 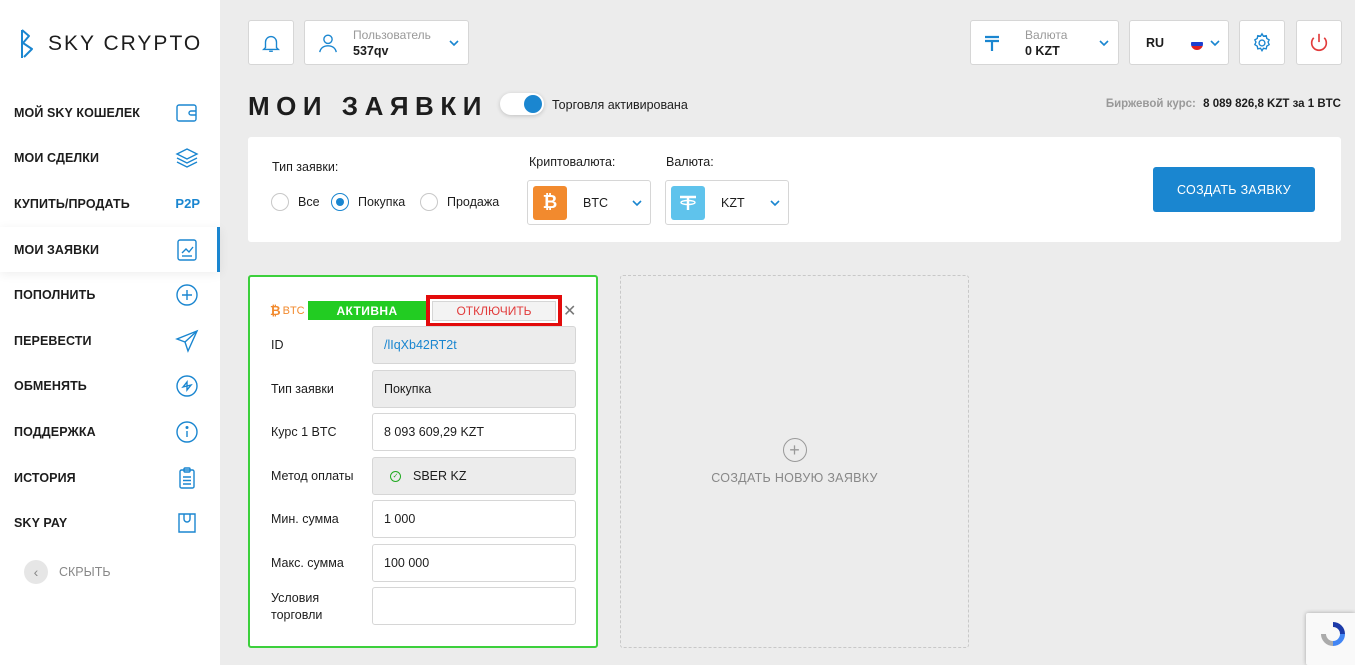 I want to click on sidebar-item-label: SKY PAY, so click(x=41, y=523).